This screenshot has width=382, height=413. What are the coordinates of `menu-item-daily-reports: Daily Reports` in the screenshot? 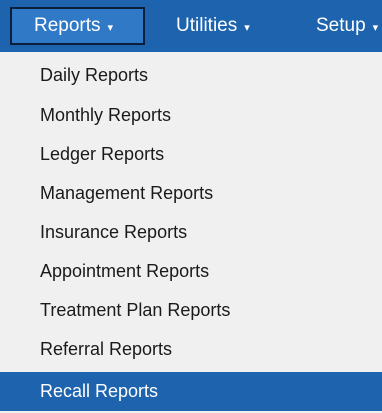 It's located at (191, 75).